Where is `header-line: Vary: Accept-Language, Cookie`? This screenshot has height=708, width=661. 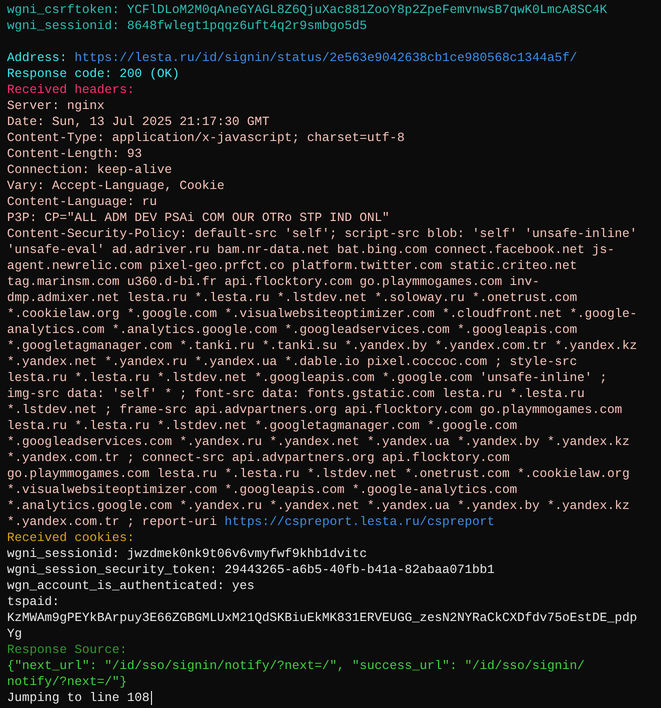
header-line: Vary: Accept-Language, Cookie is located at coordinates (116, 186).